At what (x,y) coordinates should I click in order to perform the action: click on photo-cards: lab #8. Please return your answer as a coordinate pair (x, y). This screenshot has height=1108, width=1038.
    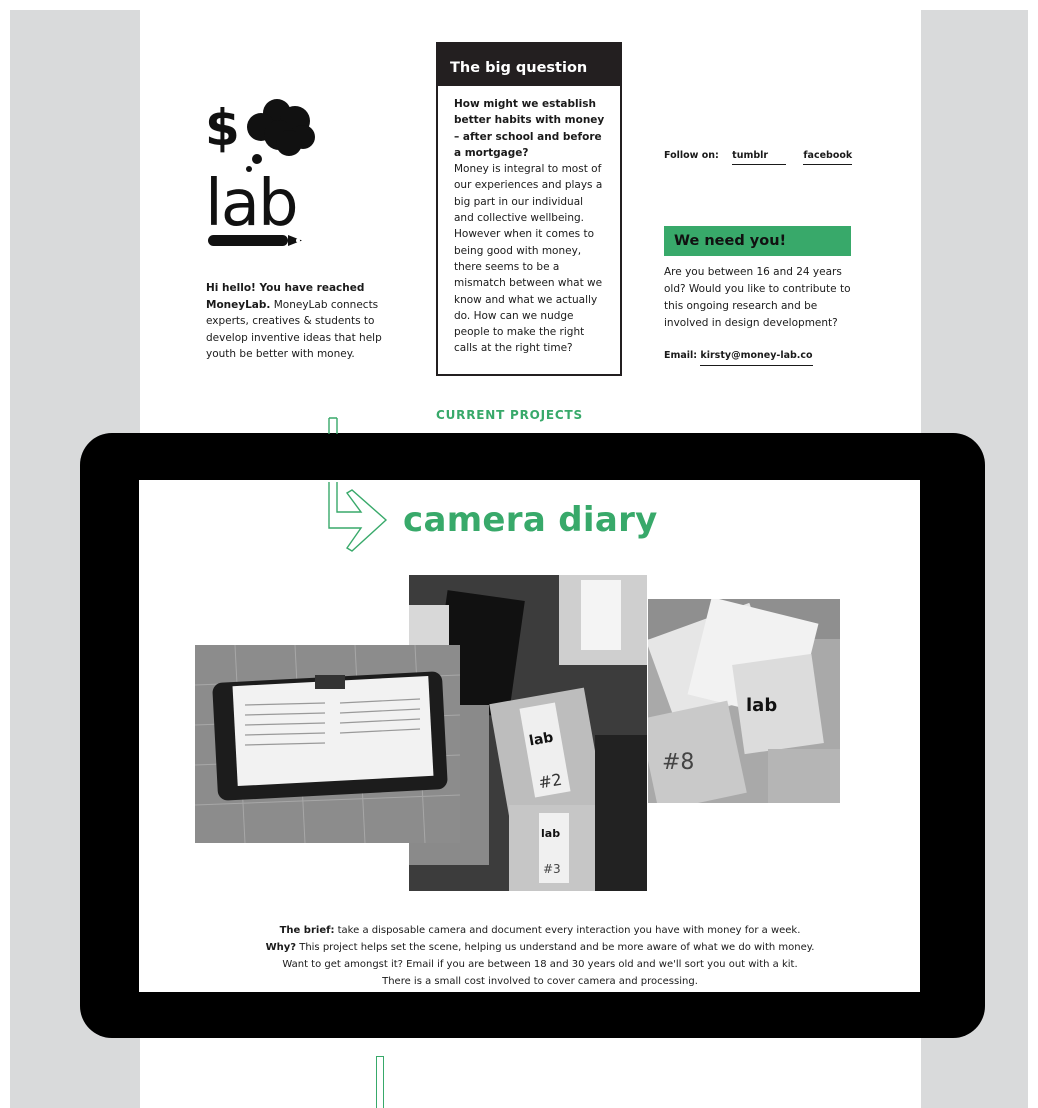
    Looking at the image, I should click on (744, 701).